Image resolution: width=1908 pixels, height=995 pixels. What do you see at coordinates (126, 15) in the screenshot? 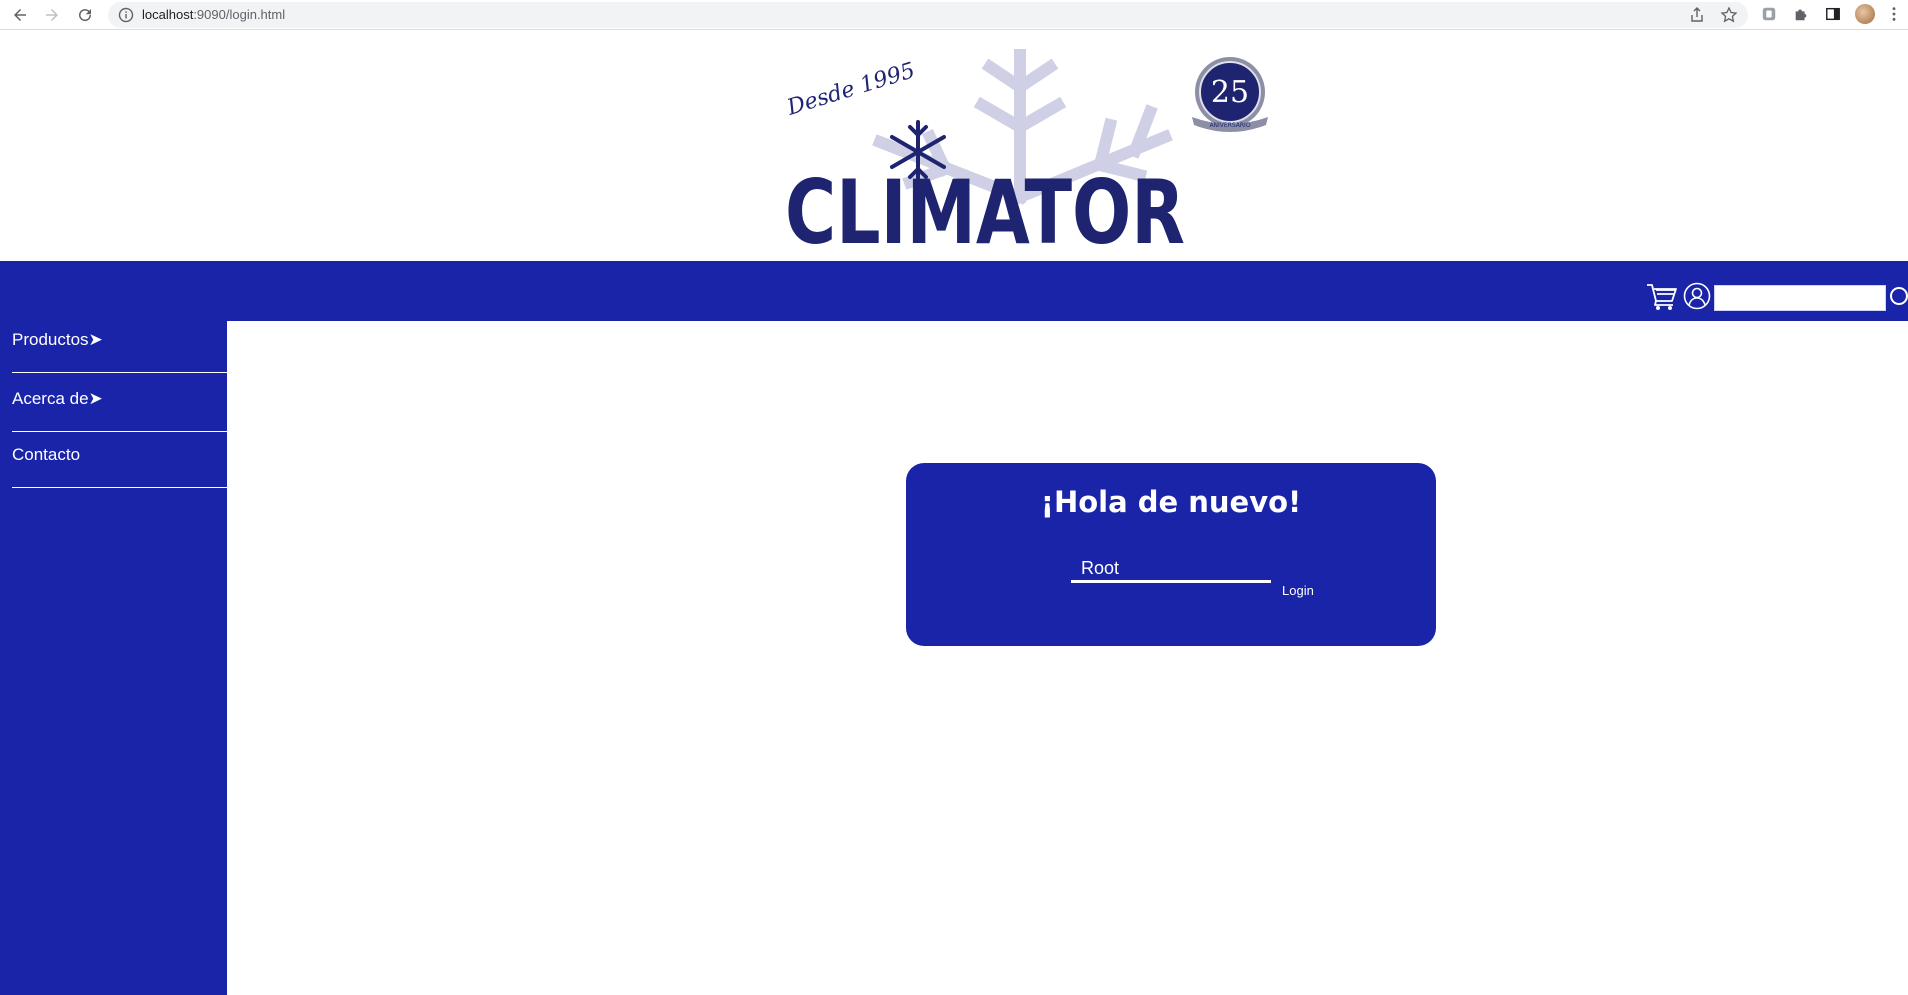
I see `site-info-icon` at bounding box center [126, 15].